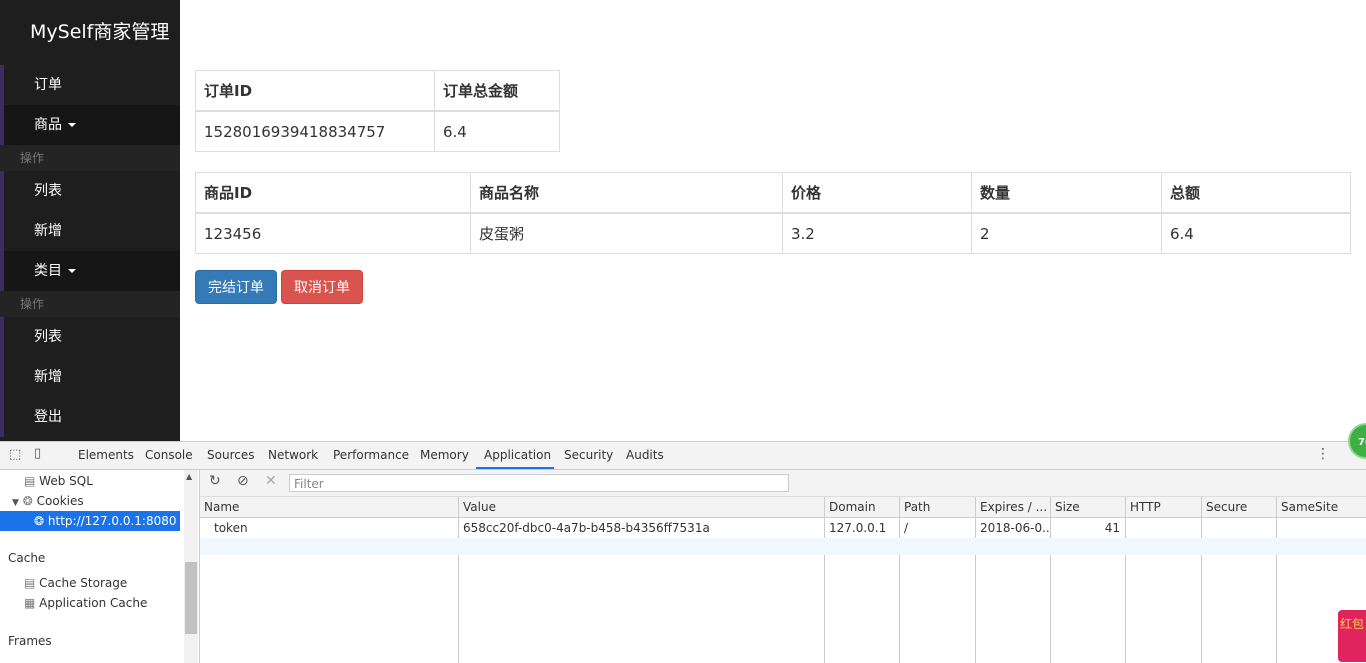 Image resolution: width=1366 pixels, height=663 pixels. I want to click on cancel-order-button: 取消订单, so click(322, 287).